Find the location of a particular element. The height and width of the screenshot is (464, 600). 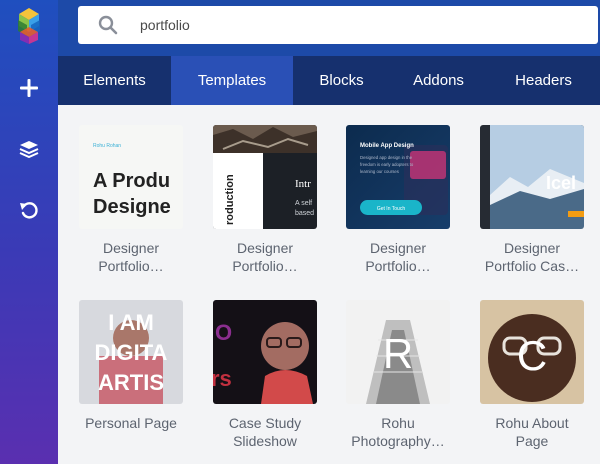

template-card: C Rohu About Page is located at coordinates (532, 375).